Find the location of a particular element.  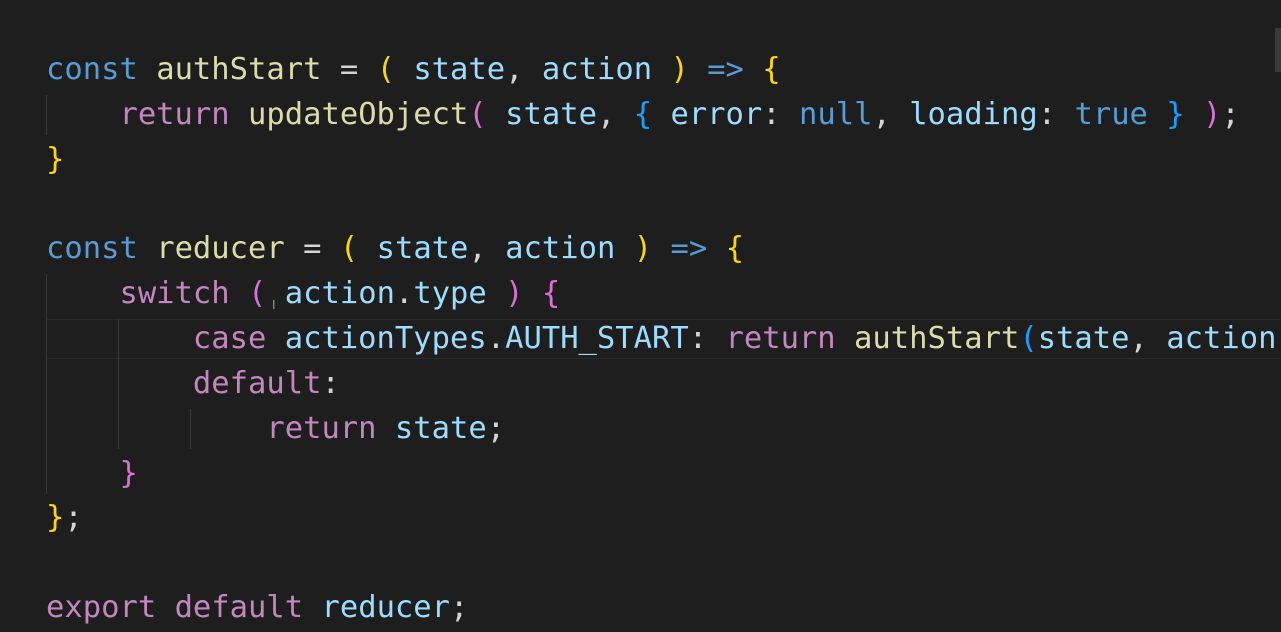

code-token: error is located at coordinates (716, 114).